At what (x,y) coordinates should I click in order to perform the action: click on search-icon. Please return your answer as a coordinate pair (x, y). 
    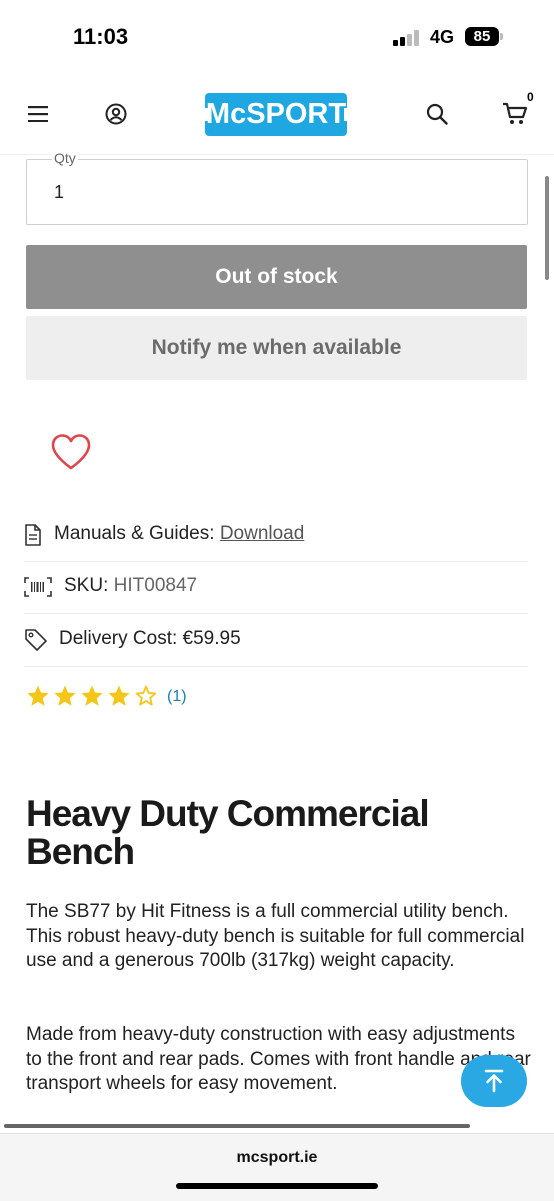
    Looking at the image, I should click on (437, 114).